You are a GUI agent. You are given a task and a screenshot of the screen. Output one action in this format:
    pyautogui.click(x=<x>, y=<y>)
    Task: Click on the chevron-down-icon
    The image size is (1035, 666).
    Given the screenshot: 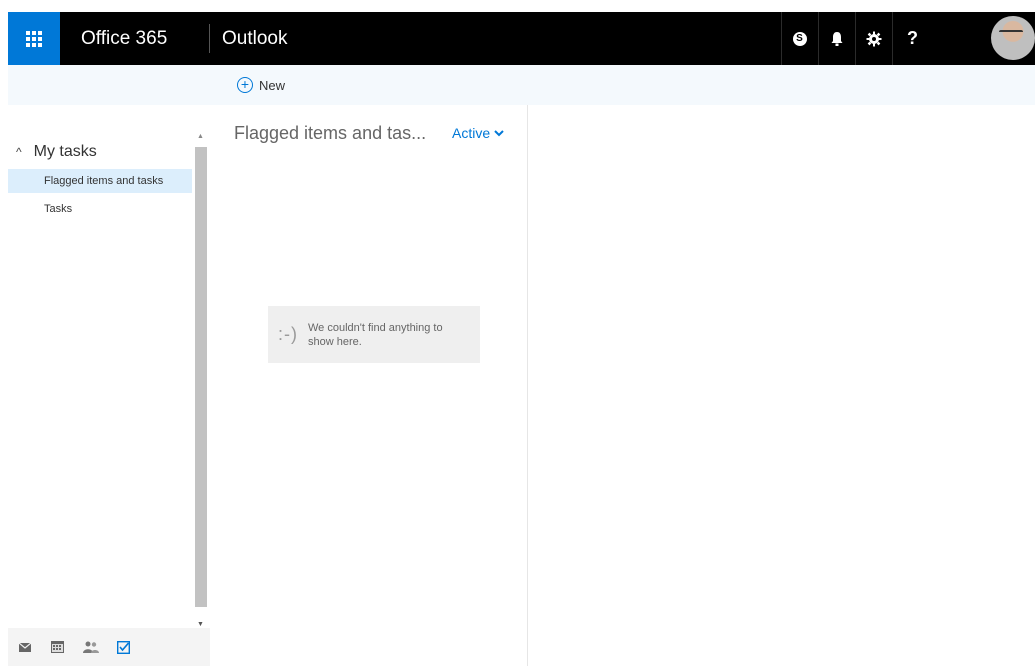 What is the action you would take?
    pyautogui.click(x=499, y=132)
    